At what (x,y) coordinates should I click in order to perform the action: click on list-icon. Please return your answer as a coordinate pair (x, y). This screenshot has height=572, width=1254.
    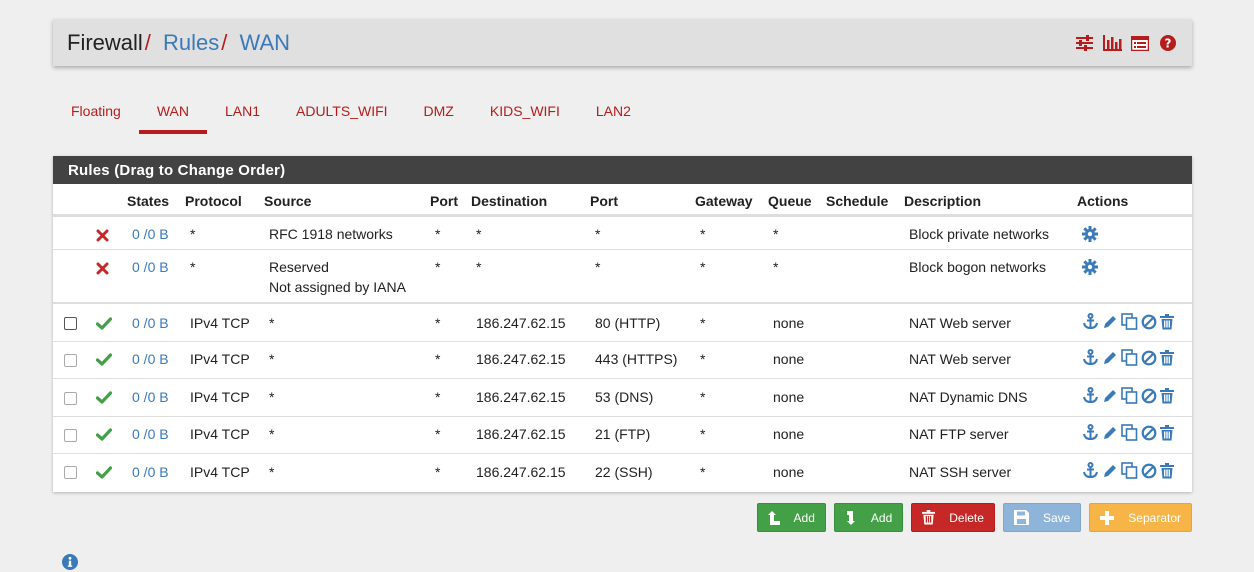
    Looking at the image, I should click on (1140, 43).